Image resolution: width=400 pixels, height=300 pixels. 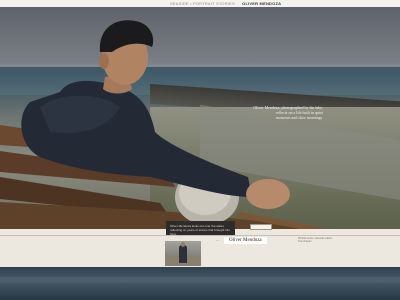 I want to click on hero-quote-line-3: moments and slow mornings., so click(x=299, y=117).